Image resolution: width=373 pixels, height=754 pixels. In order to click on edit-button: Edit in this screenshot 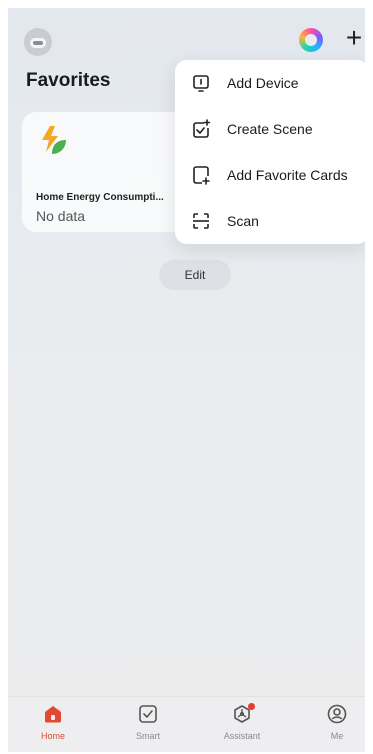, I will do `click(195, 275)`.